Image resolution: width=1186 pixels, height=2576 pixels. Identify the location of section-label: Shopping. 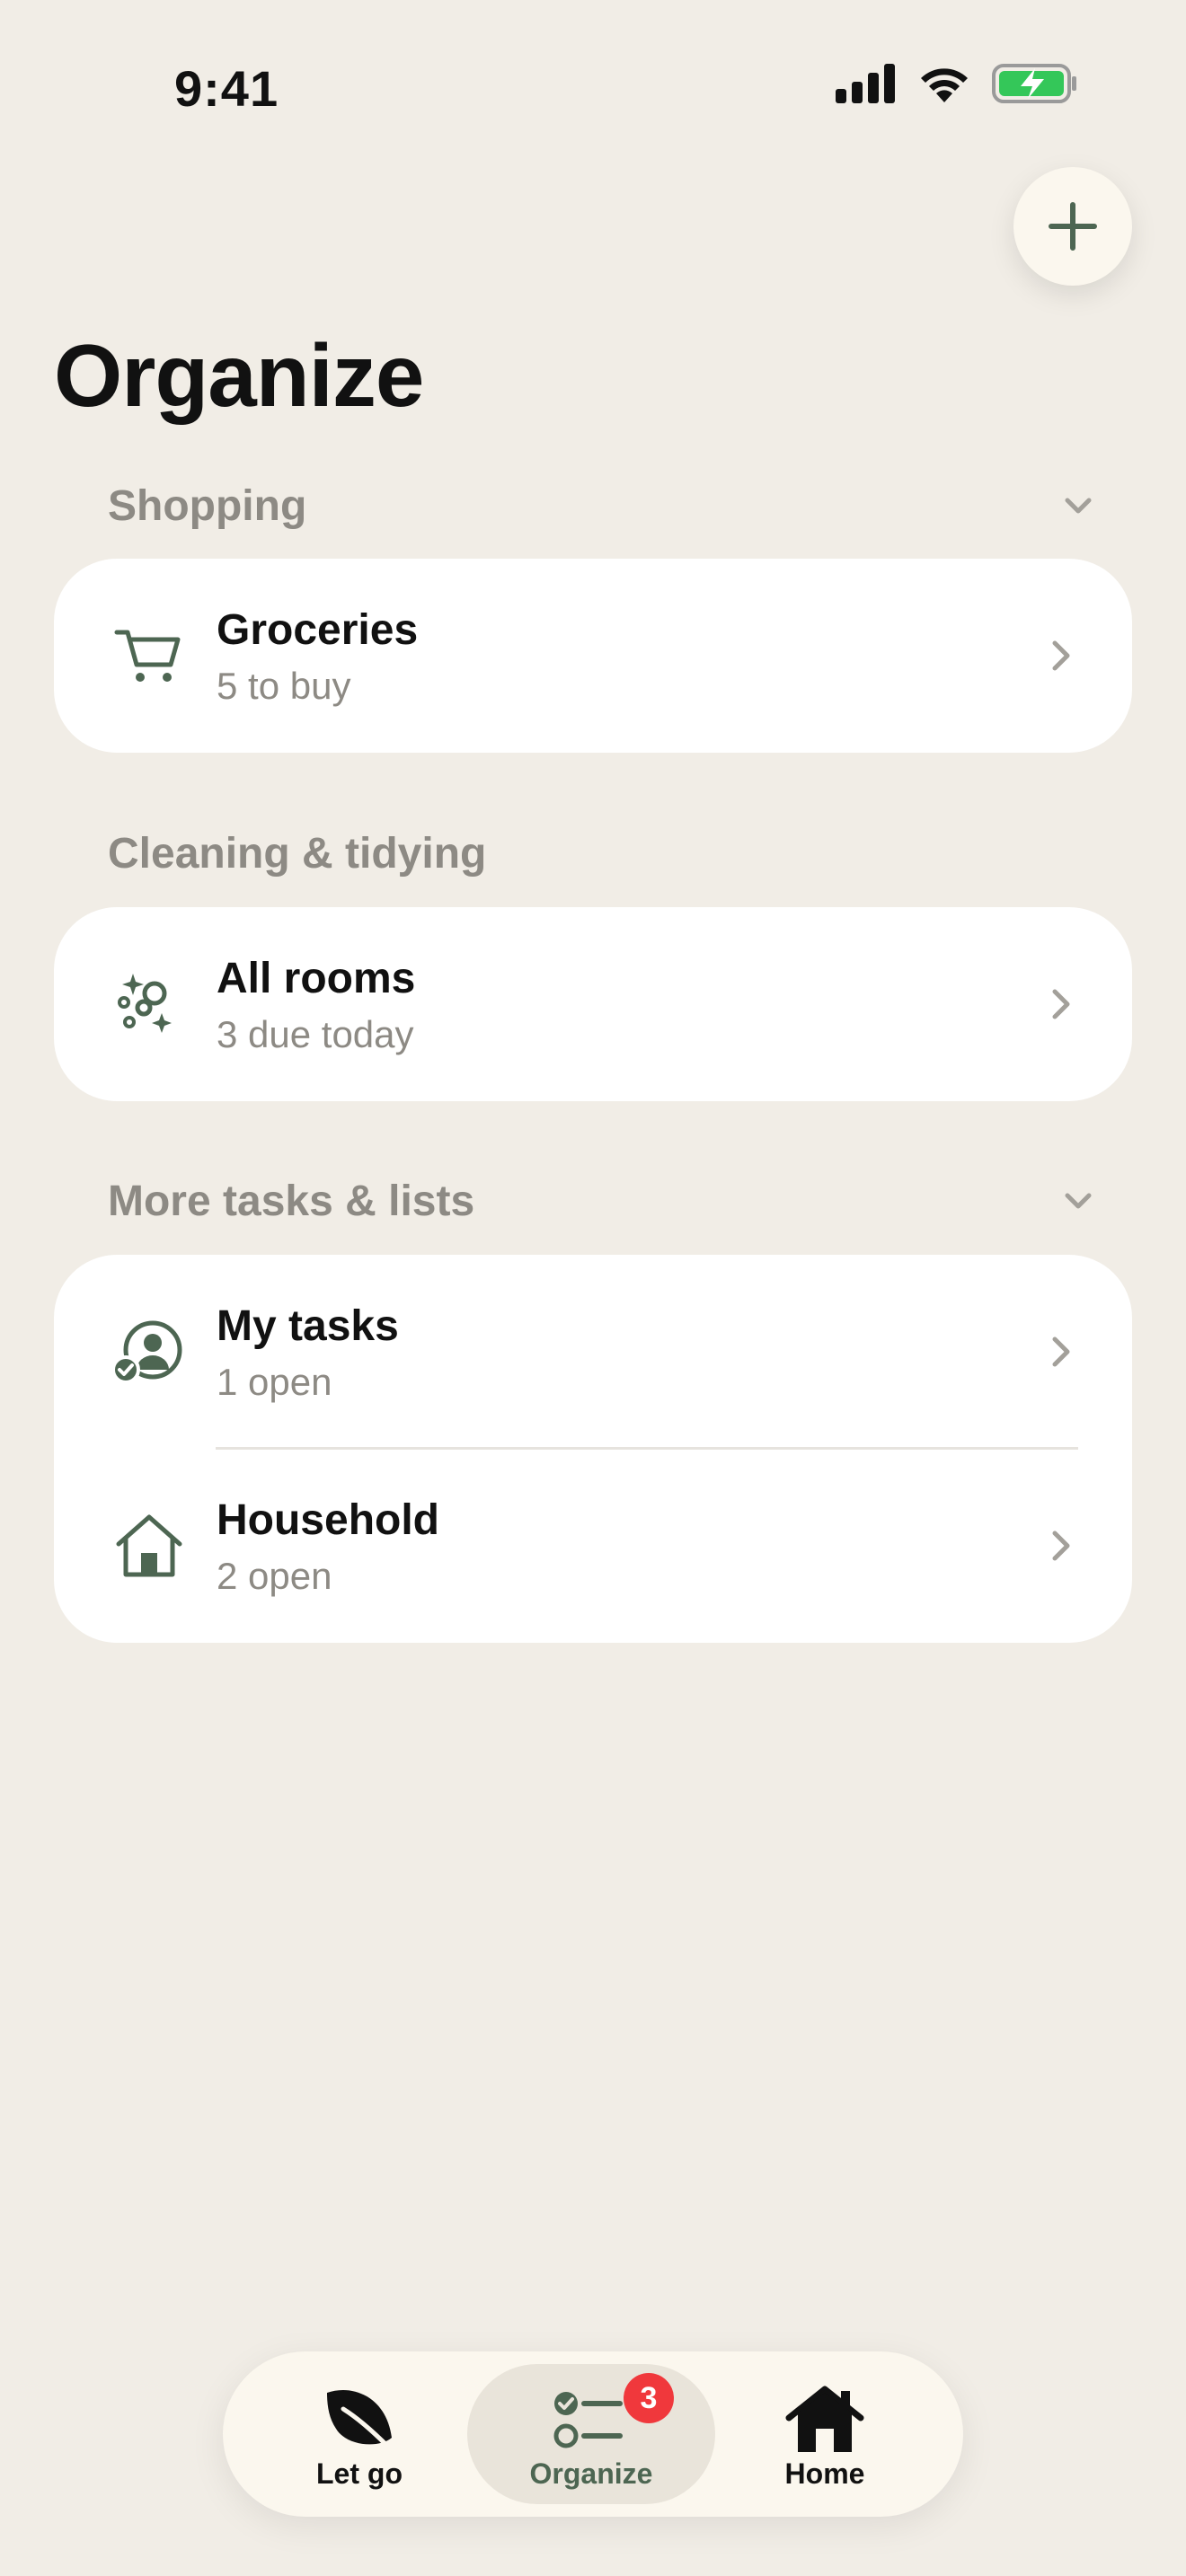
(207, 506).